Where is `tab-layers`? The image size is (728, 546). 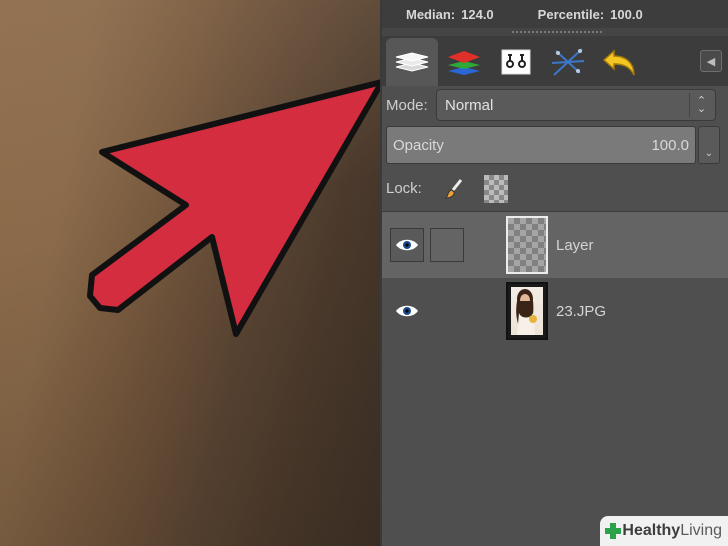
tab-layers is located at coordinates (412, 62).